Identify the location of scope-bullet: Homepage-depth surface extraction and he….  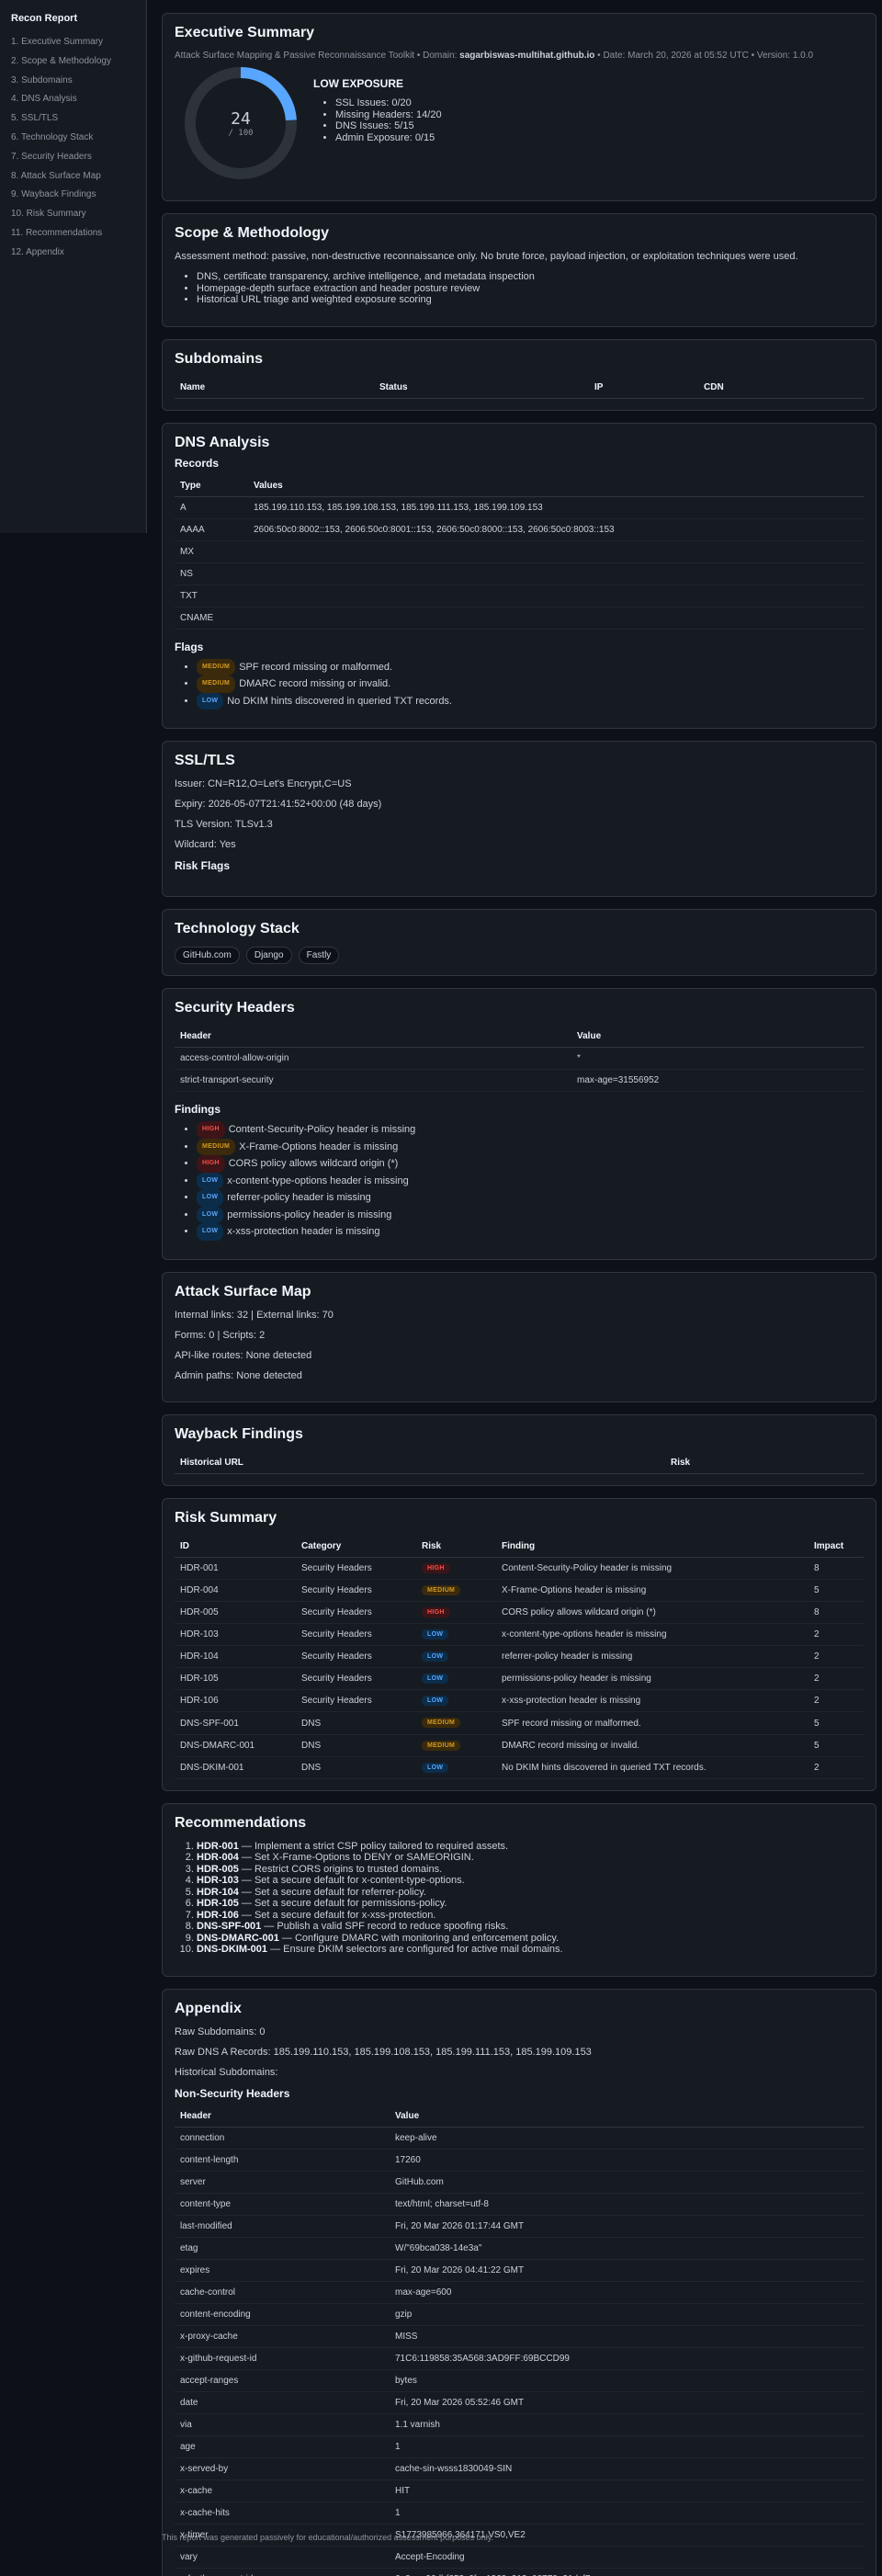
(530, 289).